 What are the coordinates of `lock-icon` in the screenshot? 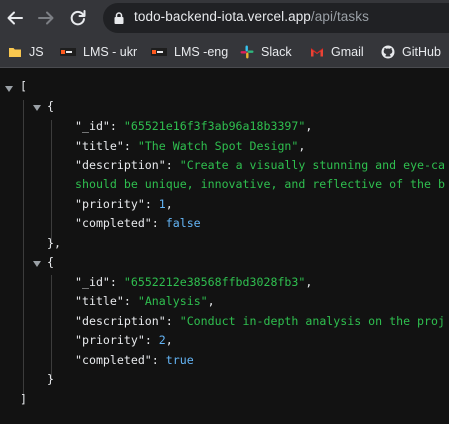 It's located at (119, 18).